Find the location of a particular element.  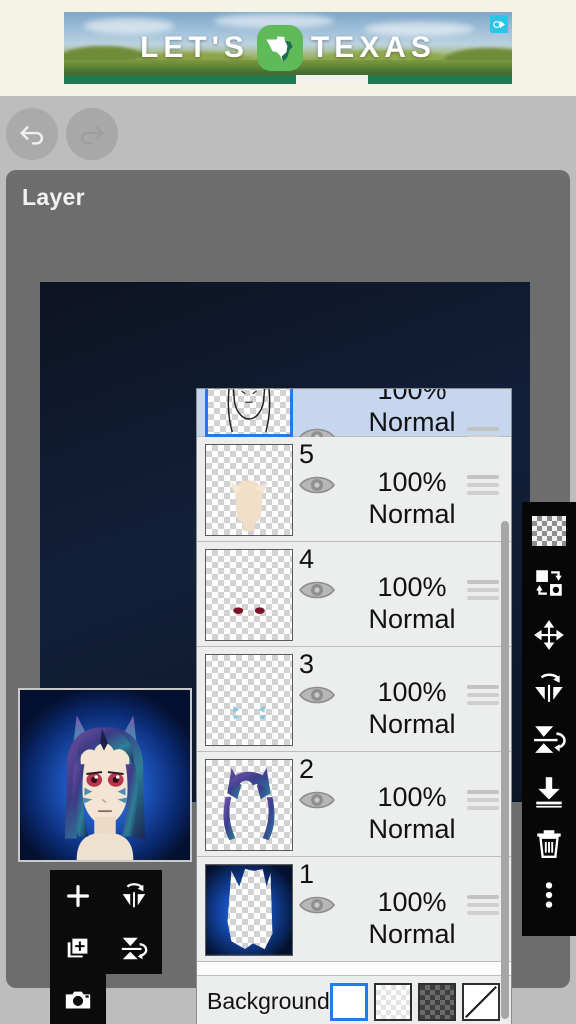

move-button is located at coordinates (549, 635).